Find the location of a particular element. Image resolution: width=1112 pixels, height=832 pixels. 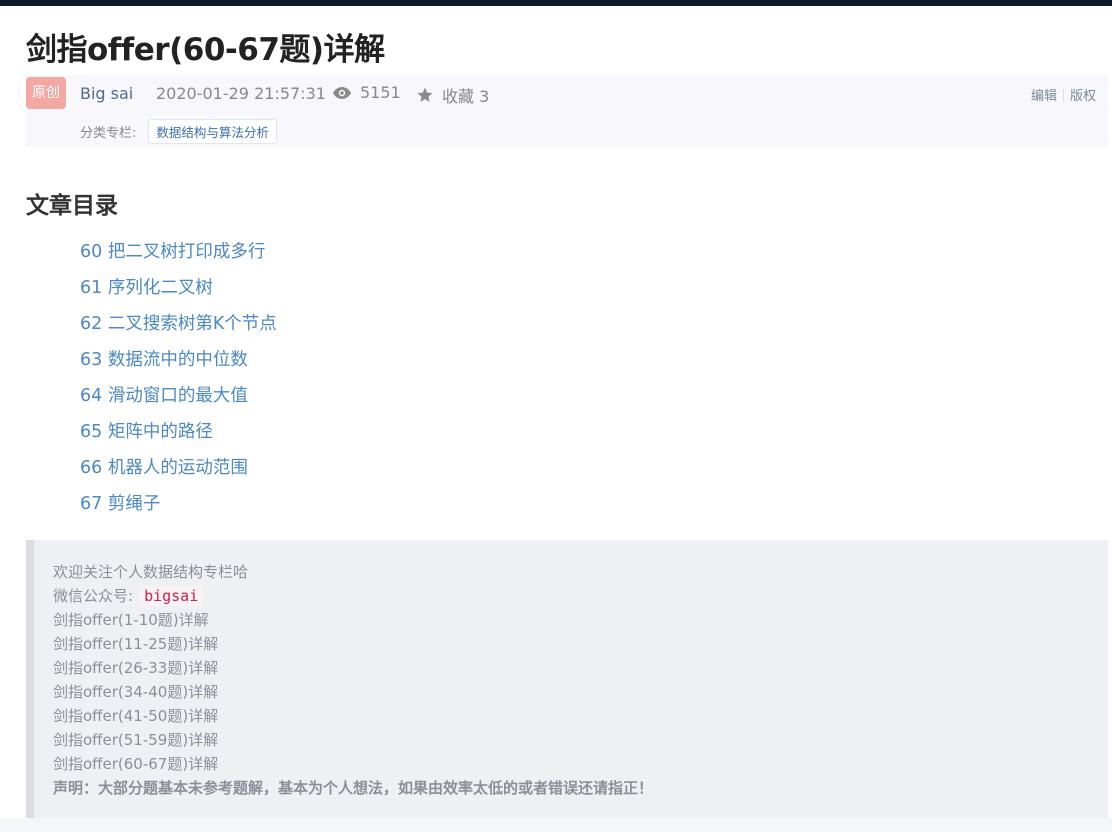

series-link: 剑指offer(41-50题)详解 is located at coordinates (135, 716).